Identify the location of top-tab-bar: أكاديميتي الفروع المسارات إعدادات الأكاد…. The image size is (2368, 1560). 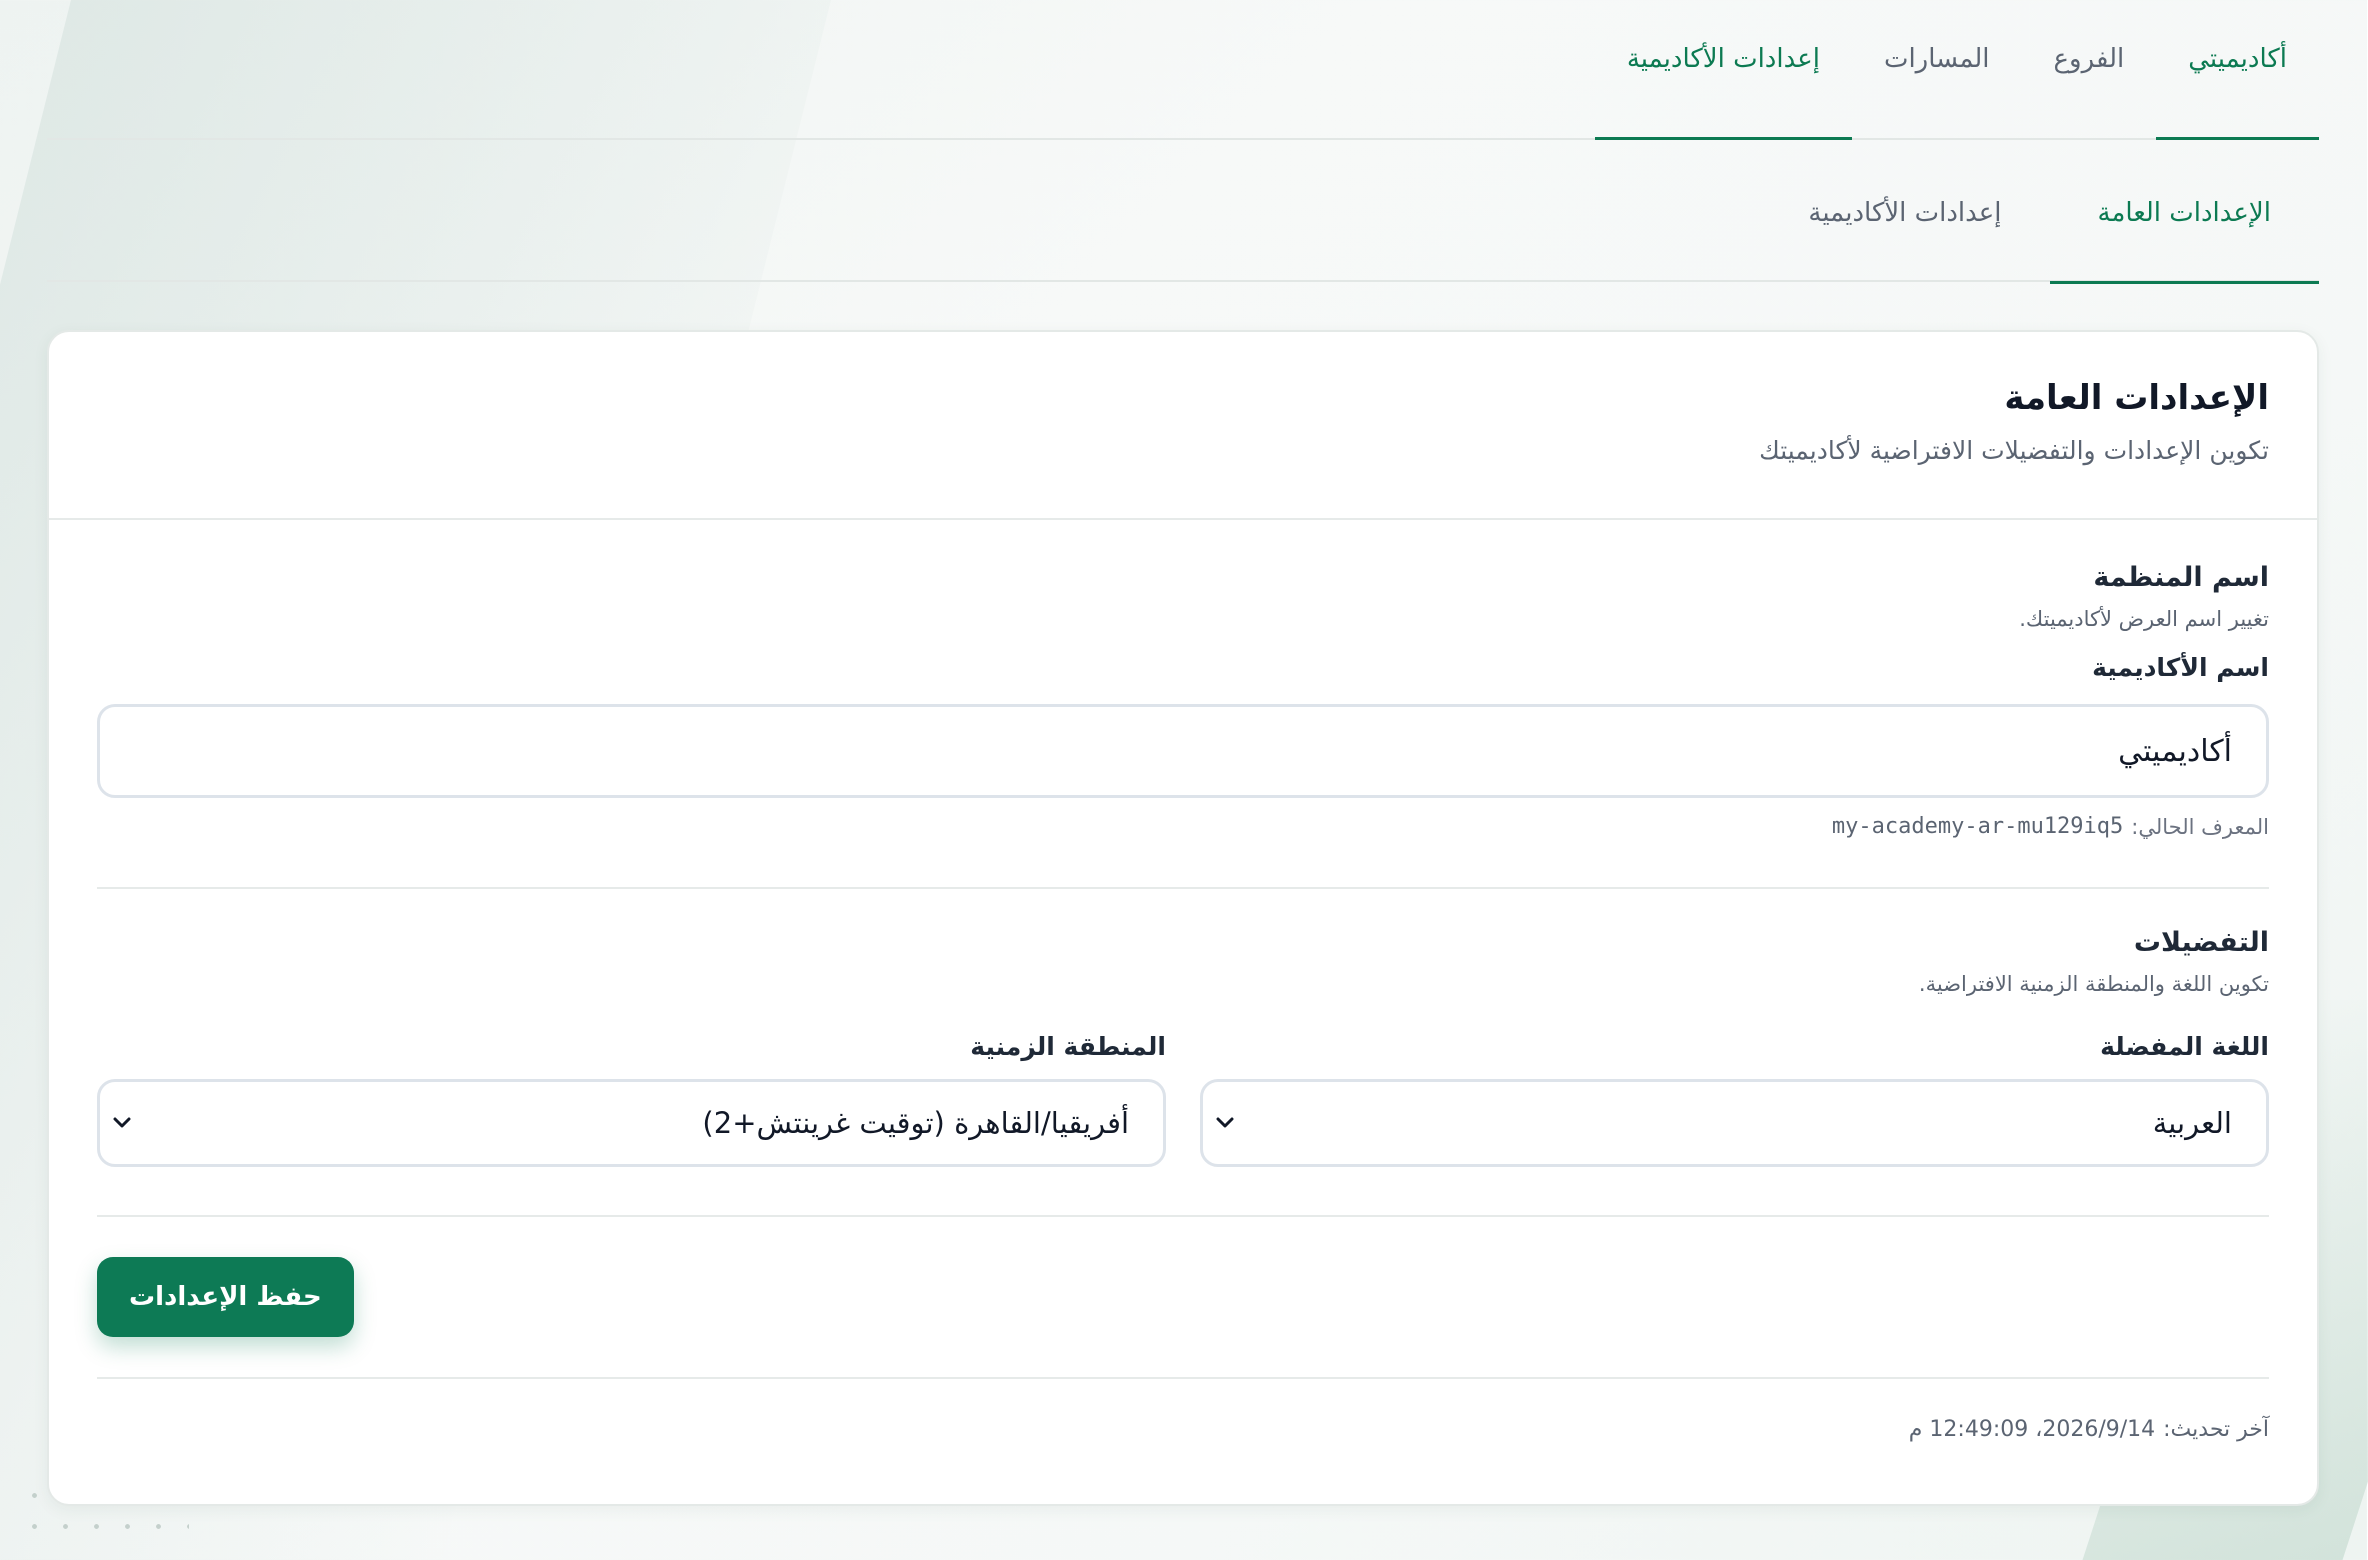
(1184, 70).